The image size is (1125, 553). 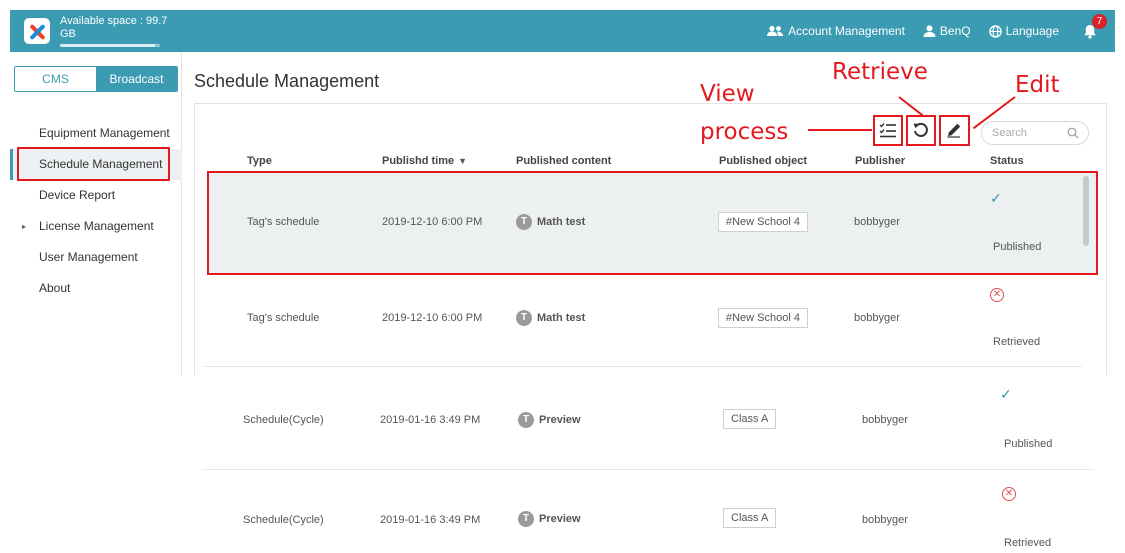 I want to click on user-name: BenQ, so click(x=955, y=31).